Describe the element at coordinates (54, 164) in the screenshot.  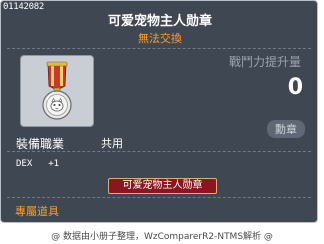
I see `stat-value: +1` at that location.